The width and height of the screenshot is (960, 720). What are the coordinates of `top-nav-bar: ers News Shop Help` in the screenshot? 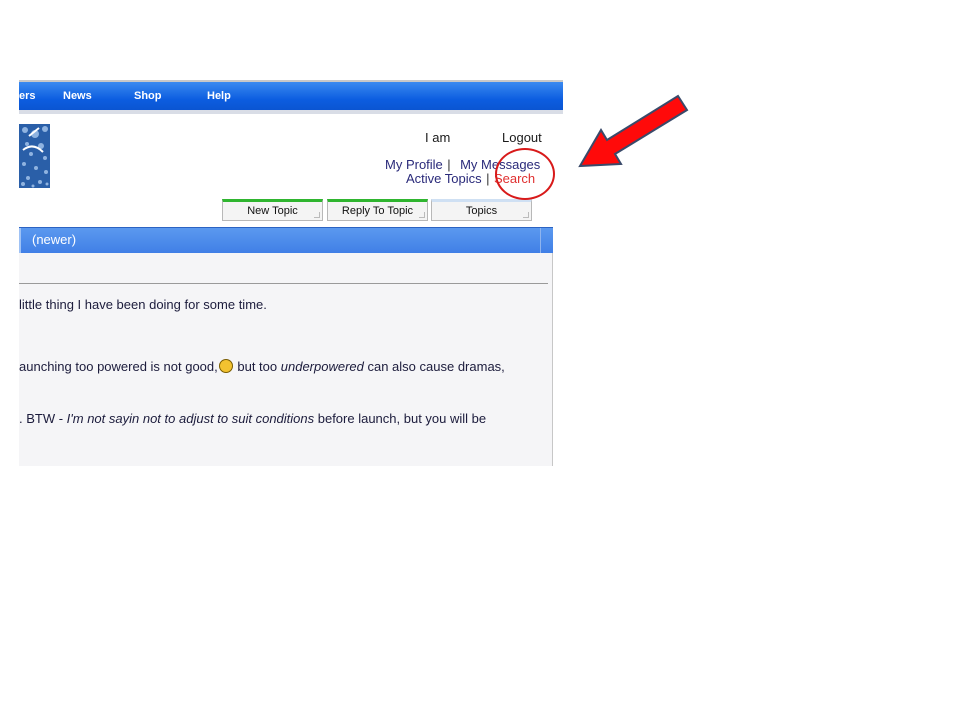 It's located at (291, 97).